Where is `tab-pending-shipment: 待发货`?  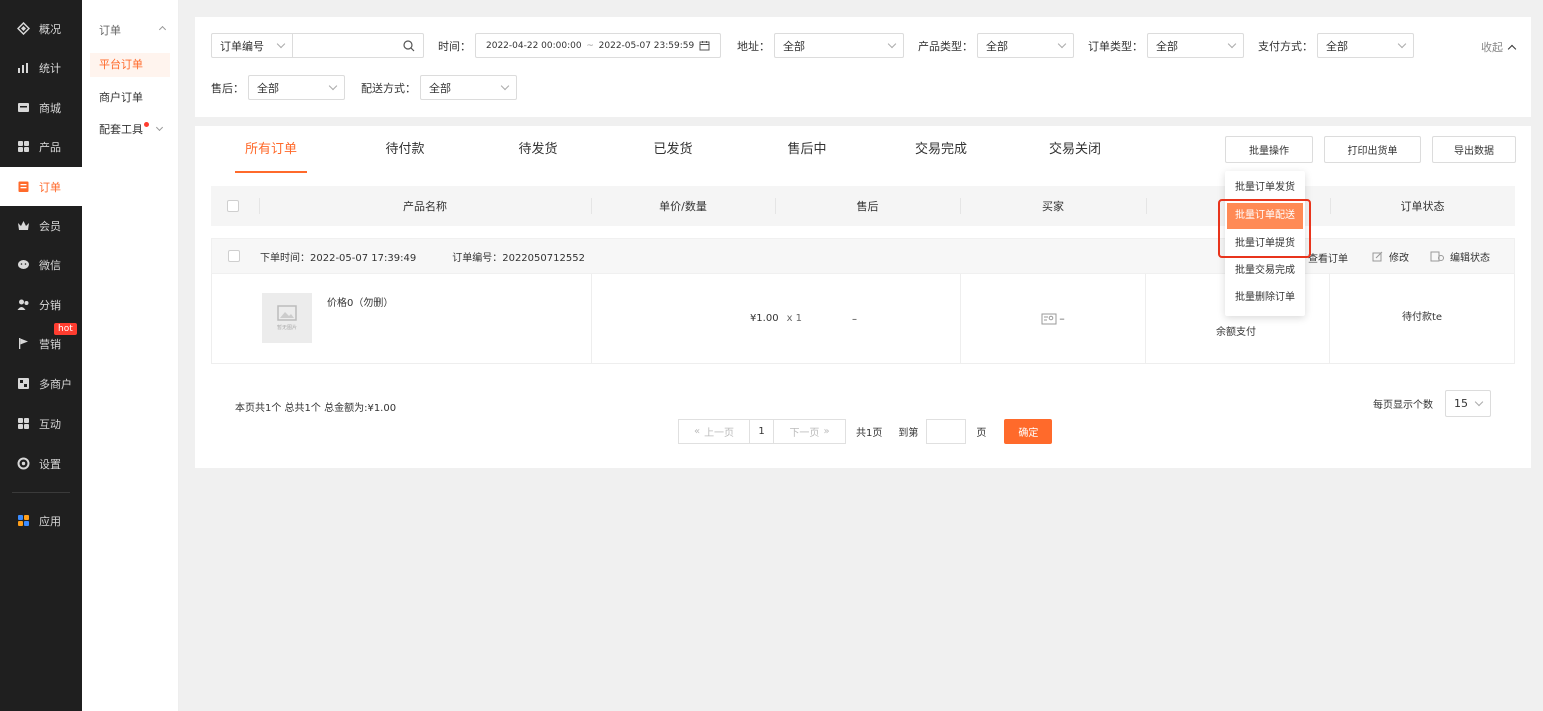 tab-pending-shipment: 待发货 is located at coordinates (538, 150).